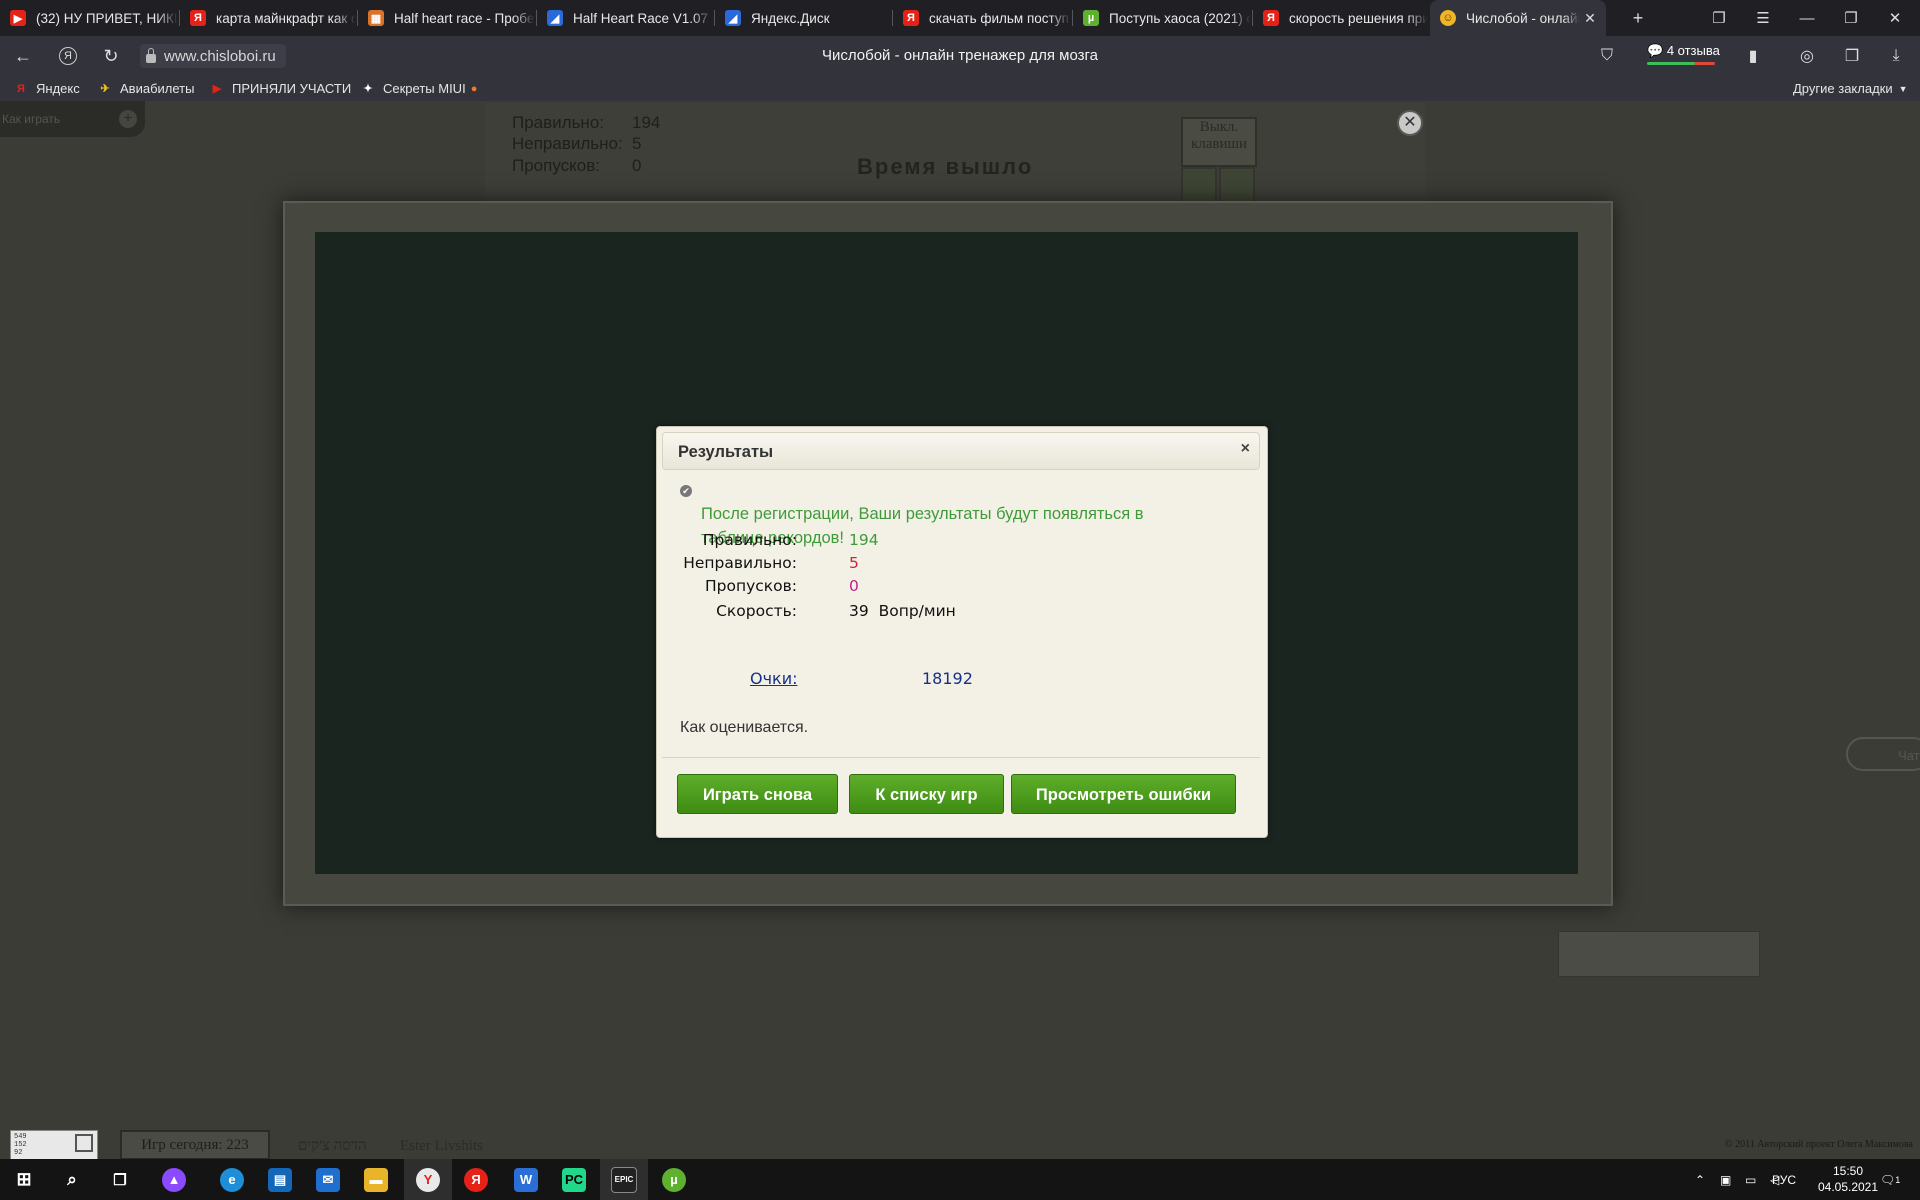 This screenshot has width=1920, height=1200. Describe the element at coordinates (1898, 1179) in the screenshot. I see `notification-count: 1` at that location.